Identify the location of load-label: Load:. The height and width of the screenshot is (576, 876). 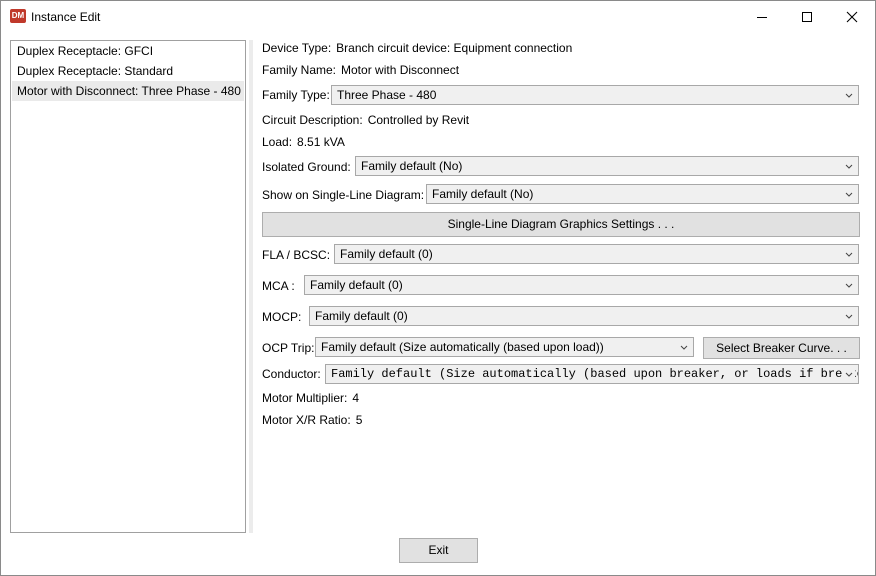
(277, 142).